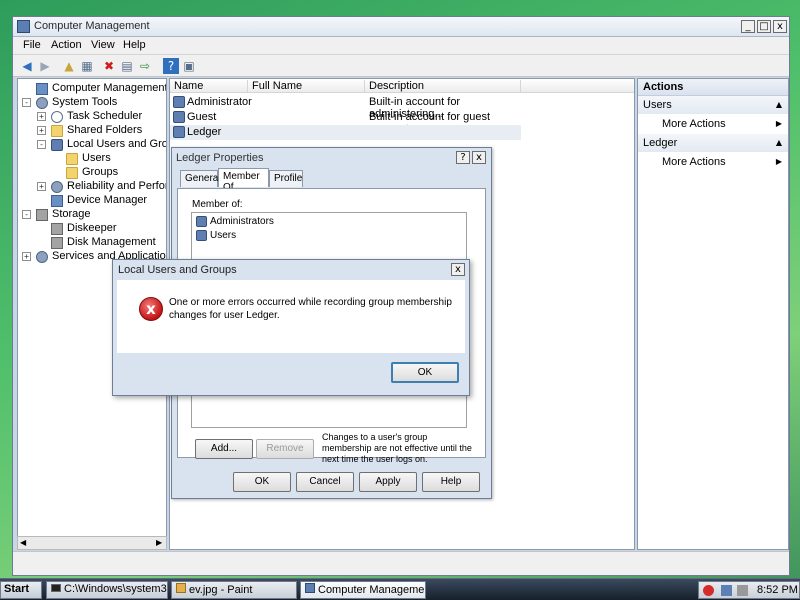 This screenshot has width=800, height=600. I want to click on ok-button: OK, so click(262, 482).